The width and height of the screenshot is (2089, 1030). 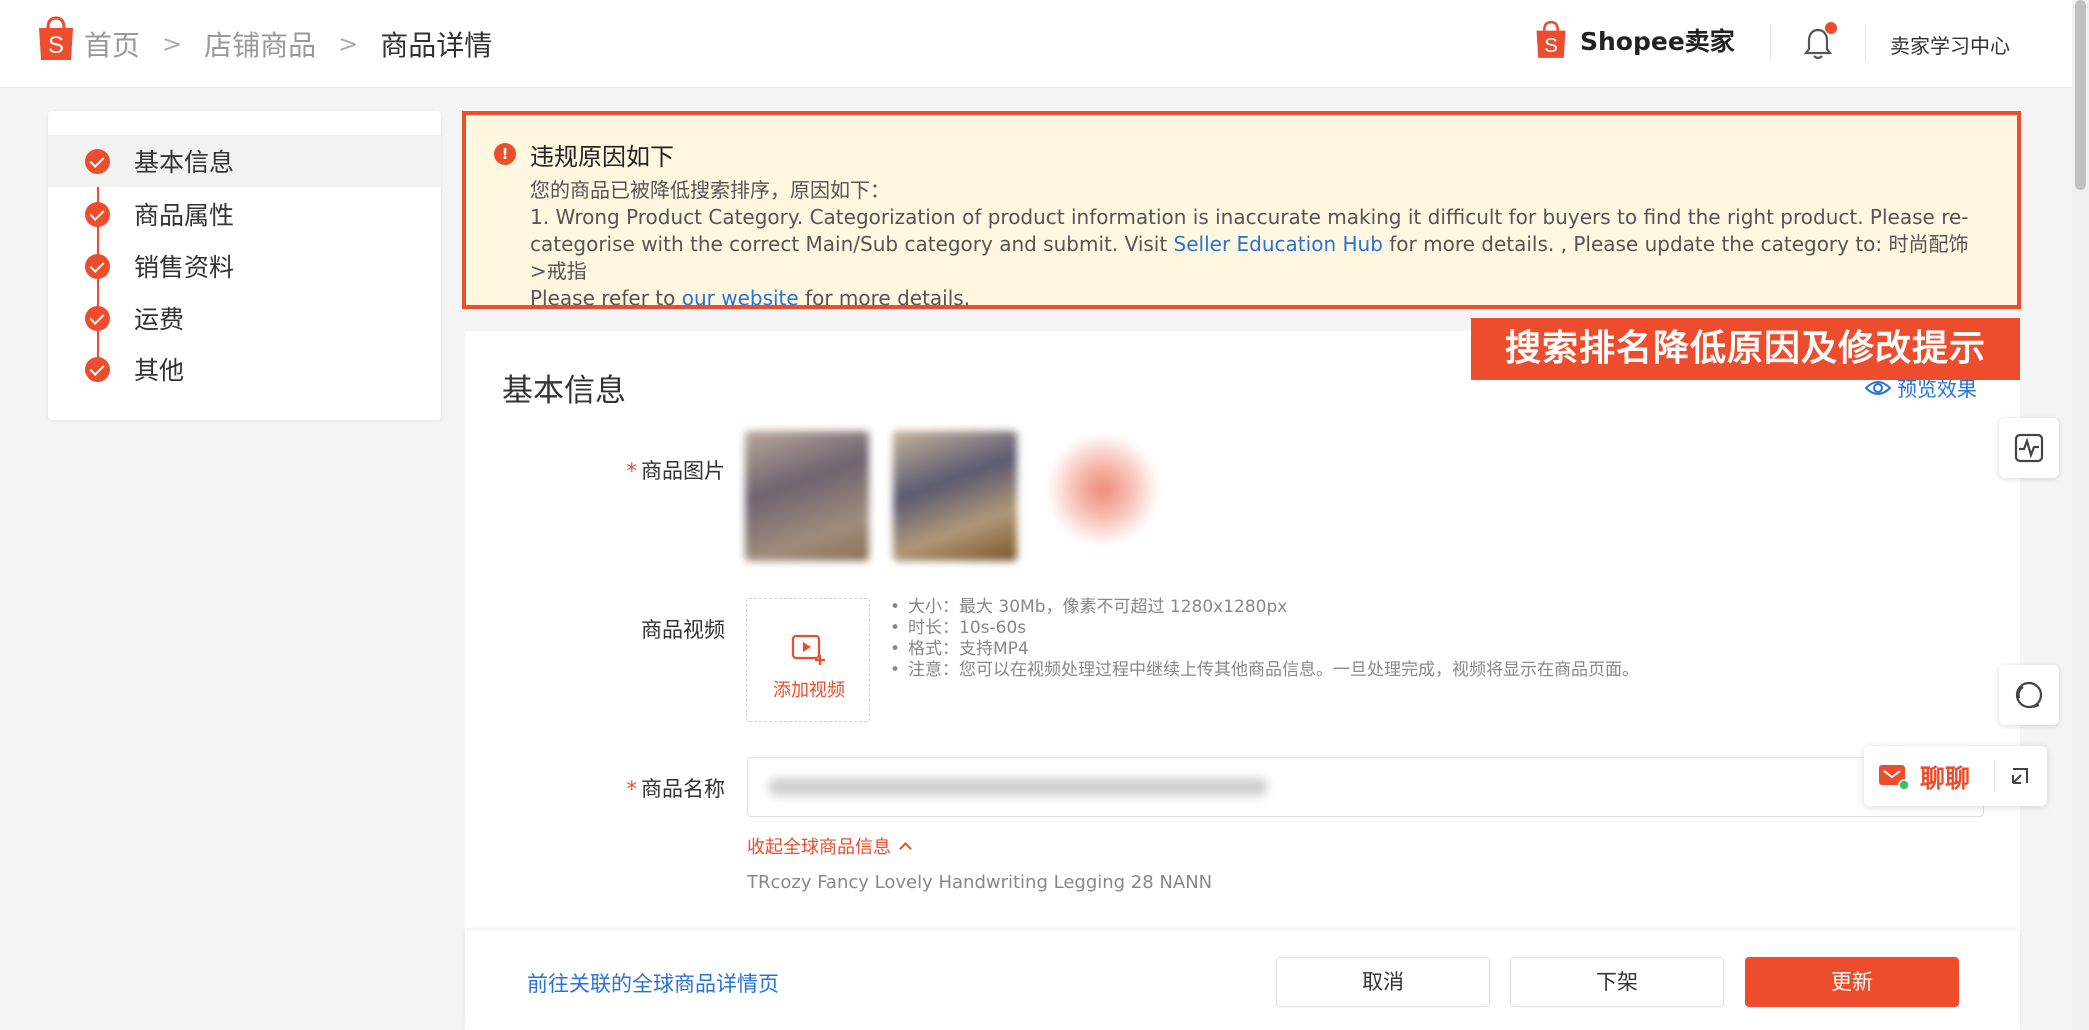 What do you see at coordinates (244, 161) in the screenshot?
I see `nav-item-basic-info: 基本信息` at bounding box center [244, 161].